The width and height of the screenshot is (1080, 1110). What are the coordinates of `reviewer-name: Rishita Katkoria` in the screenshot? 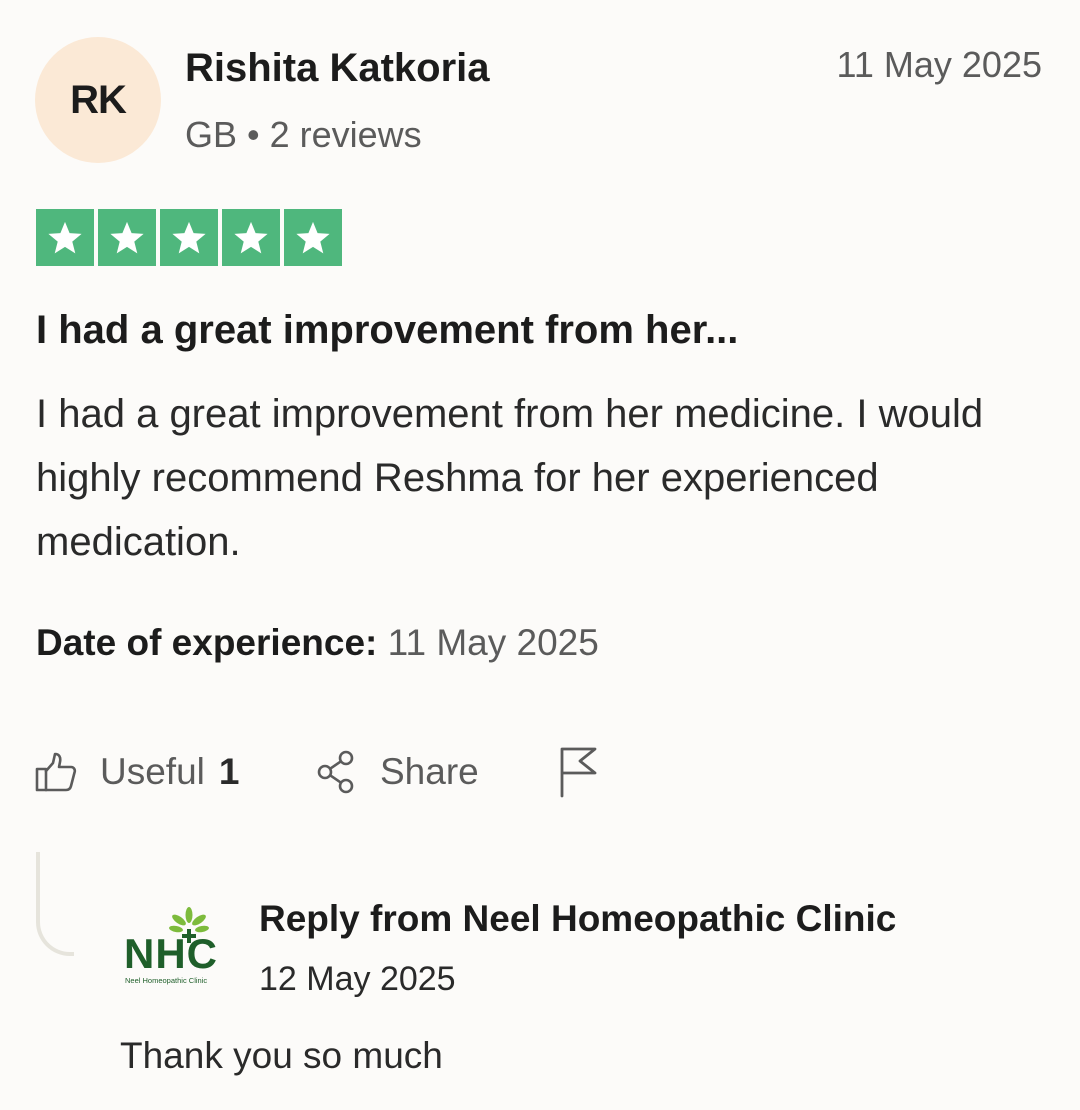 It's located at (337, 68).